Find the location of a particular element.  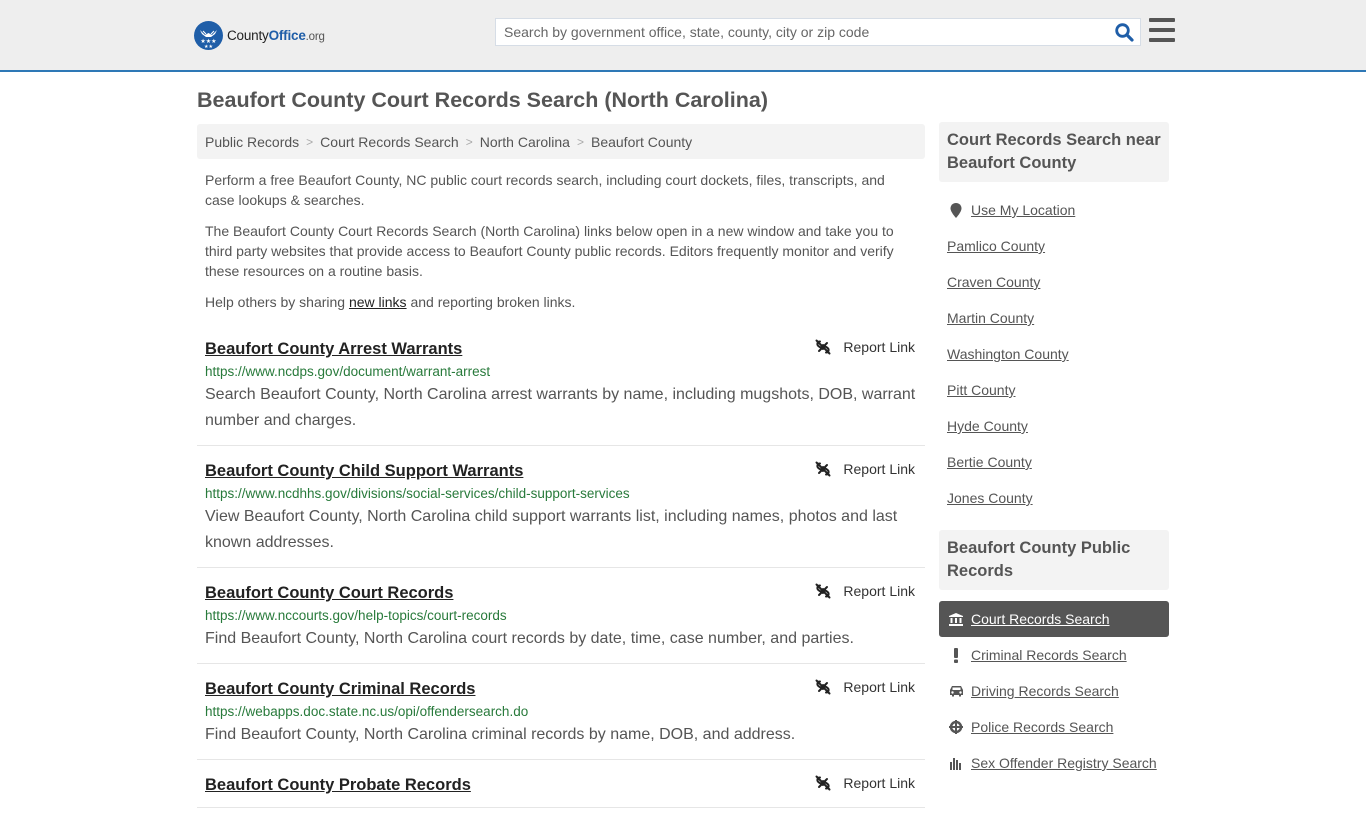

search-icon is located at coordinates (1124, 32).